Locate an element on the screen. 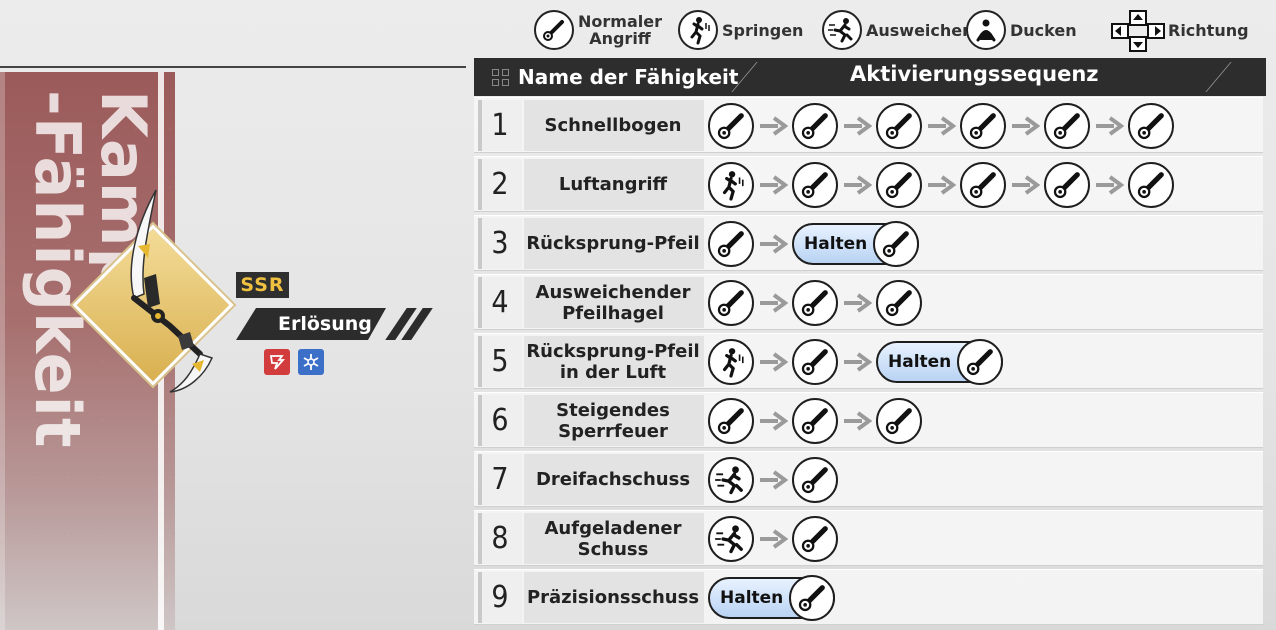  skill-number: 9 is located at coordinates (500, 597).